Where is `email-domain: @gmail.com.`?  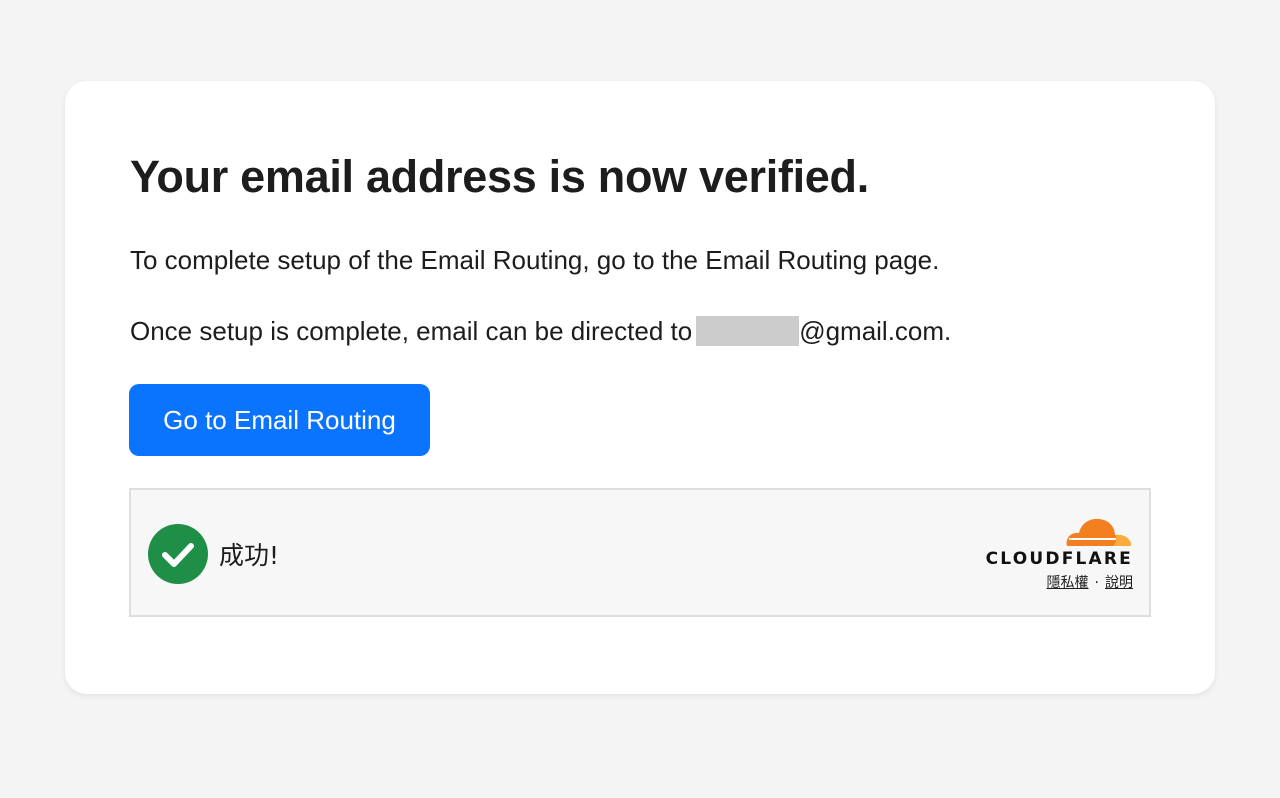
email-domain: @gmail.com. is located at coordinates (875, 331).